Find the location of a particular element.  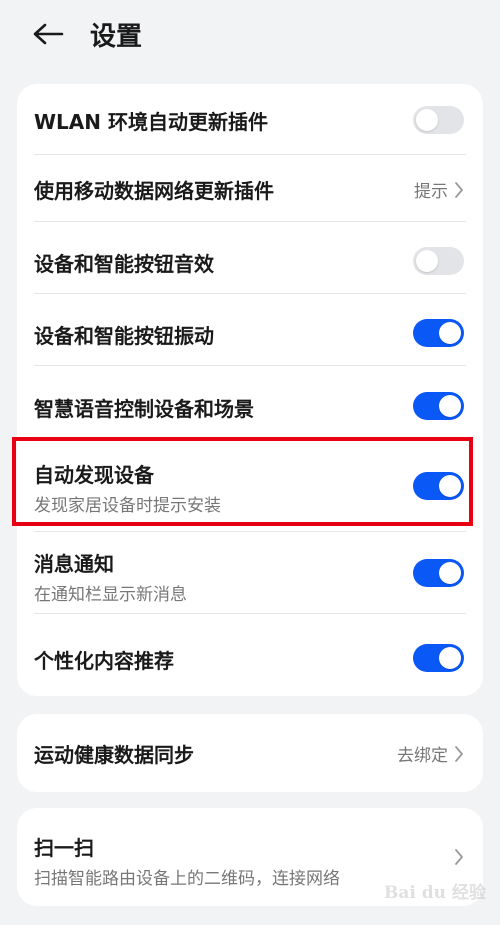

row-label: 扫一扫 is located at coordinates (64, 848).